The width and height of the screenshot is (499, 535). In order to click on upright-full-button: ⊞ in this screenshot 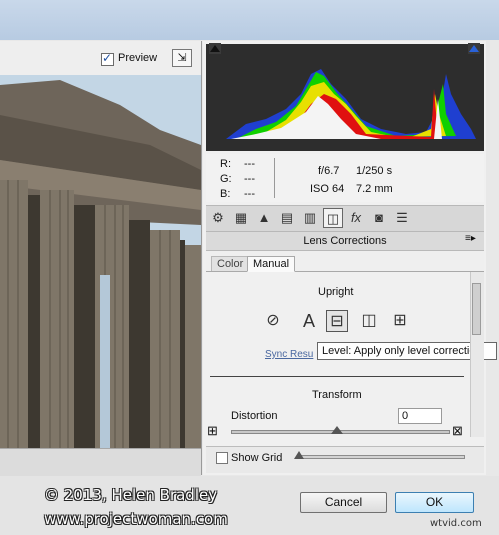, I will do `click(400, 321)`.